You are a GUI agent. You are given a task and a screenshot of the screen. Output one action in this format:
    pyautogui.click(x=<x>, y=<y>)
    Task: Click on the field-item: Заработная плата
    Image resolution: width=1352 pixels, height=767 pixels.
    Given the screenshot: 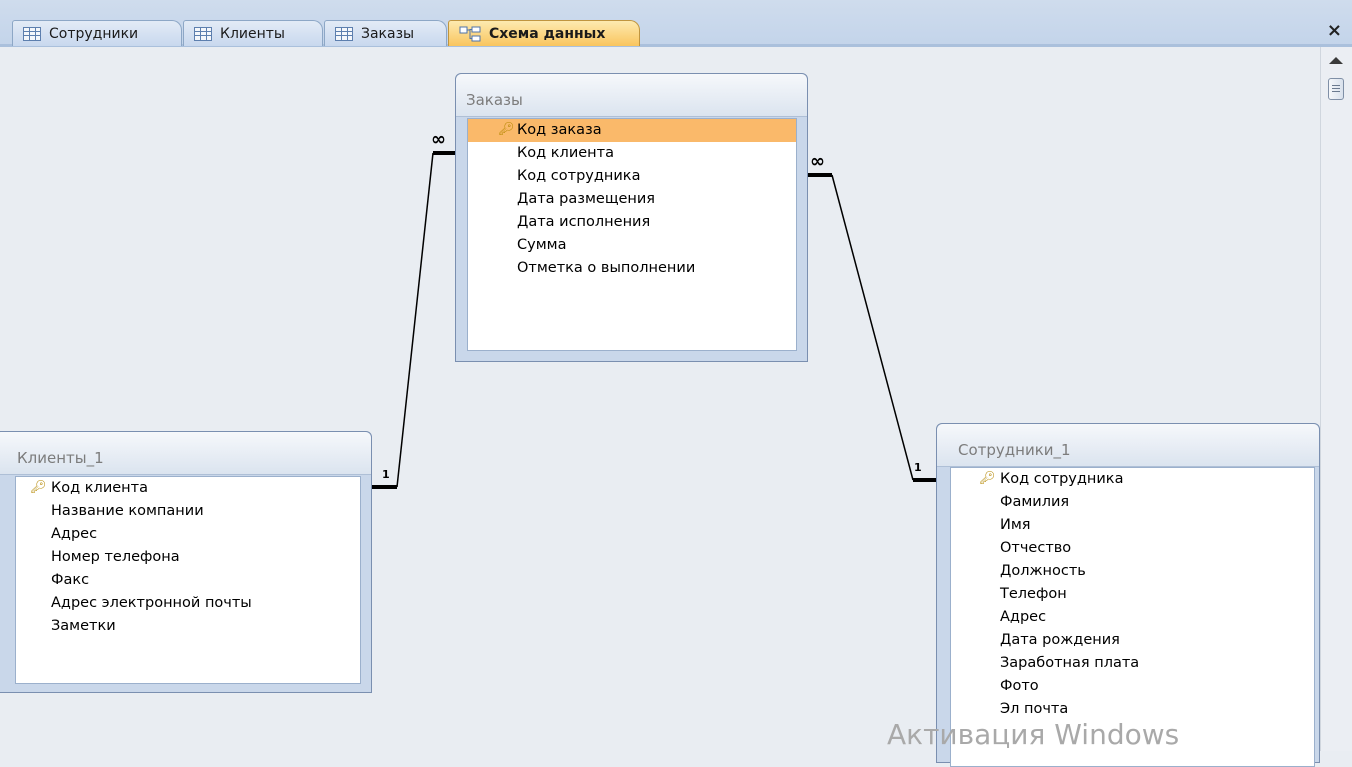 What is the action you would take?
    pyautogui.click(x=1132, y=663)
    